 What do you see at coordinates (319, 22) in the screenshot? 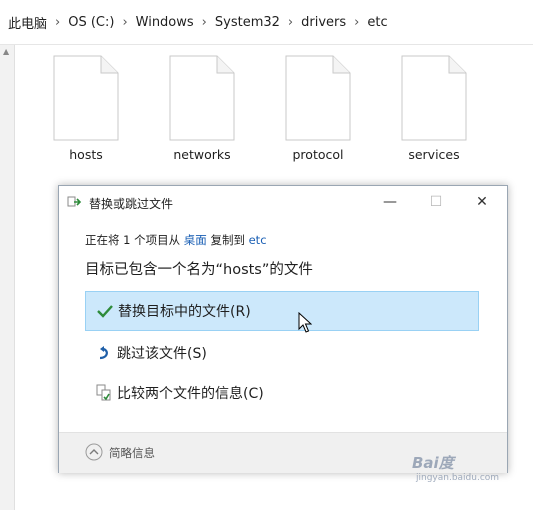
I see `breadcrumb-drivers: drivers` at bounding box center [319, 22].